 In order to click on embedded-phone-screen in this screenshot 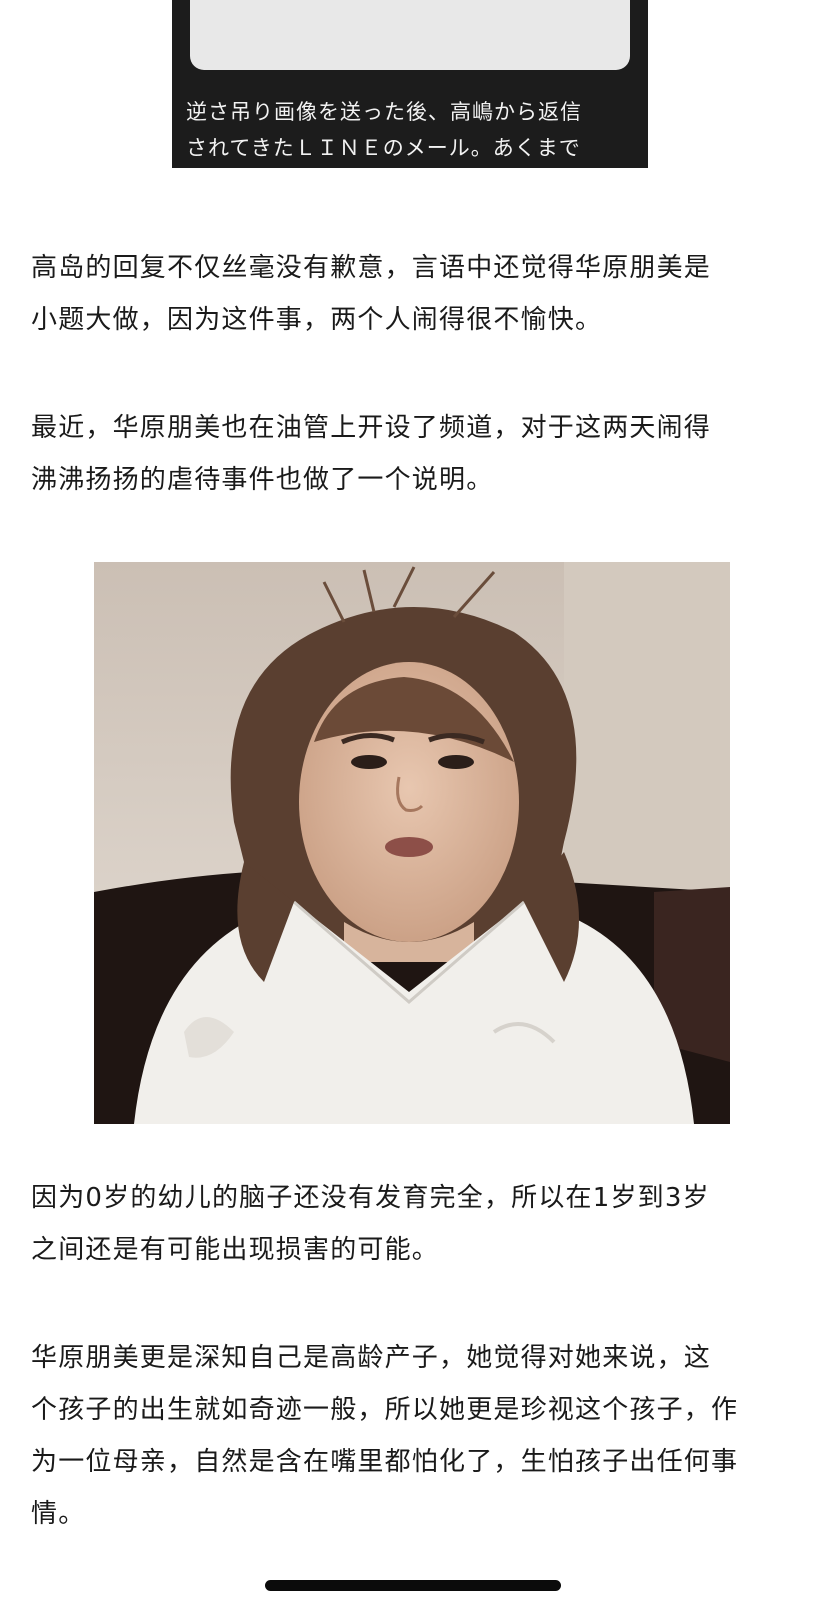, I will do `click(410, 35)`.